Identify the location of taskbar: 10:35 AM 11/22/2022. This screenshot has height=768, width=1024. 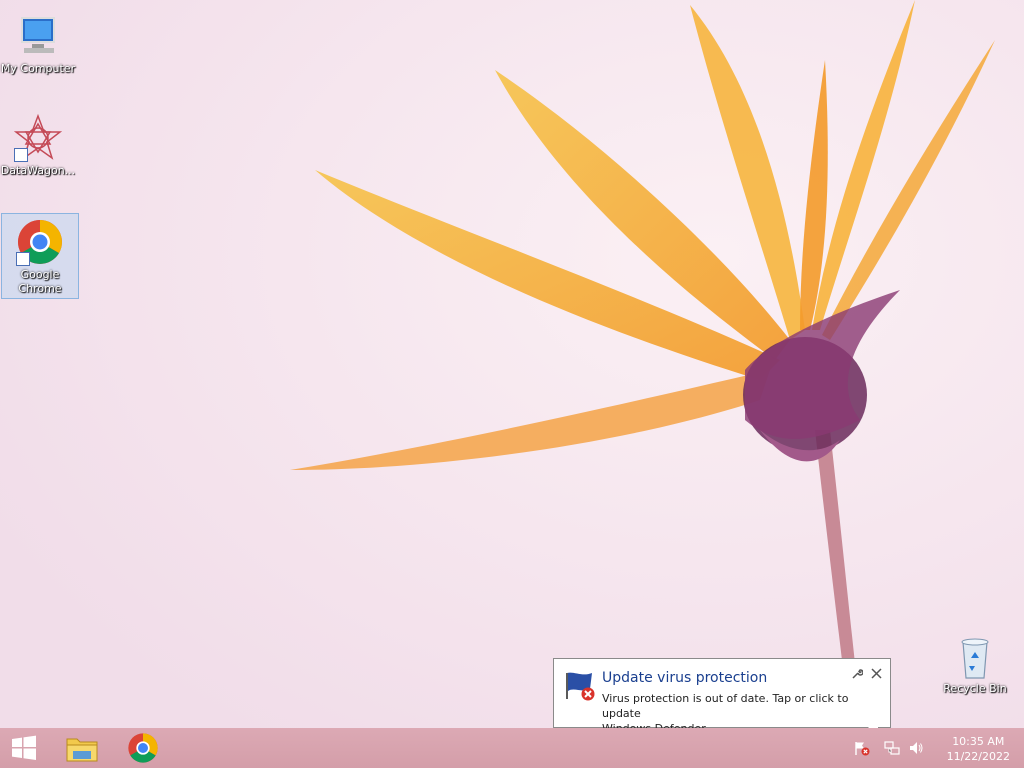
(512, 748).